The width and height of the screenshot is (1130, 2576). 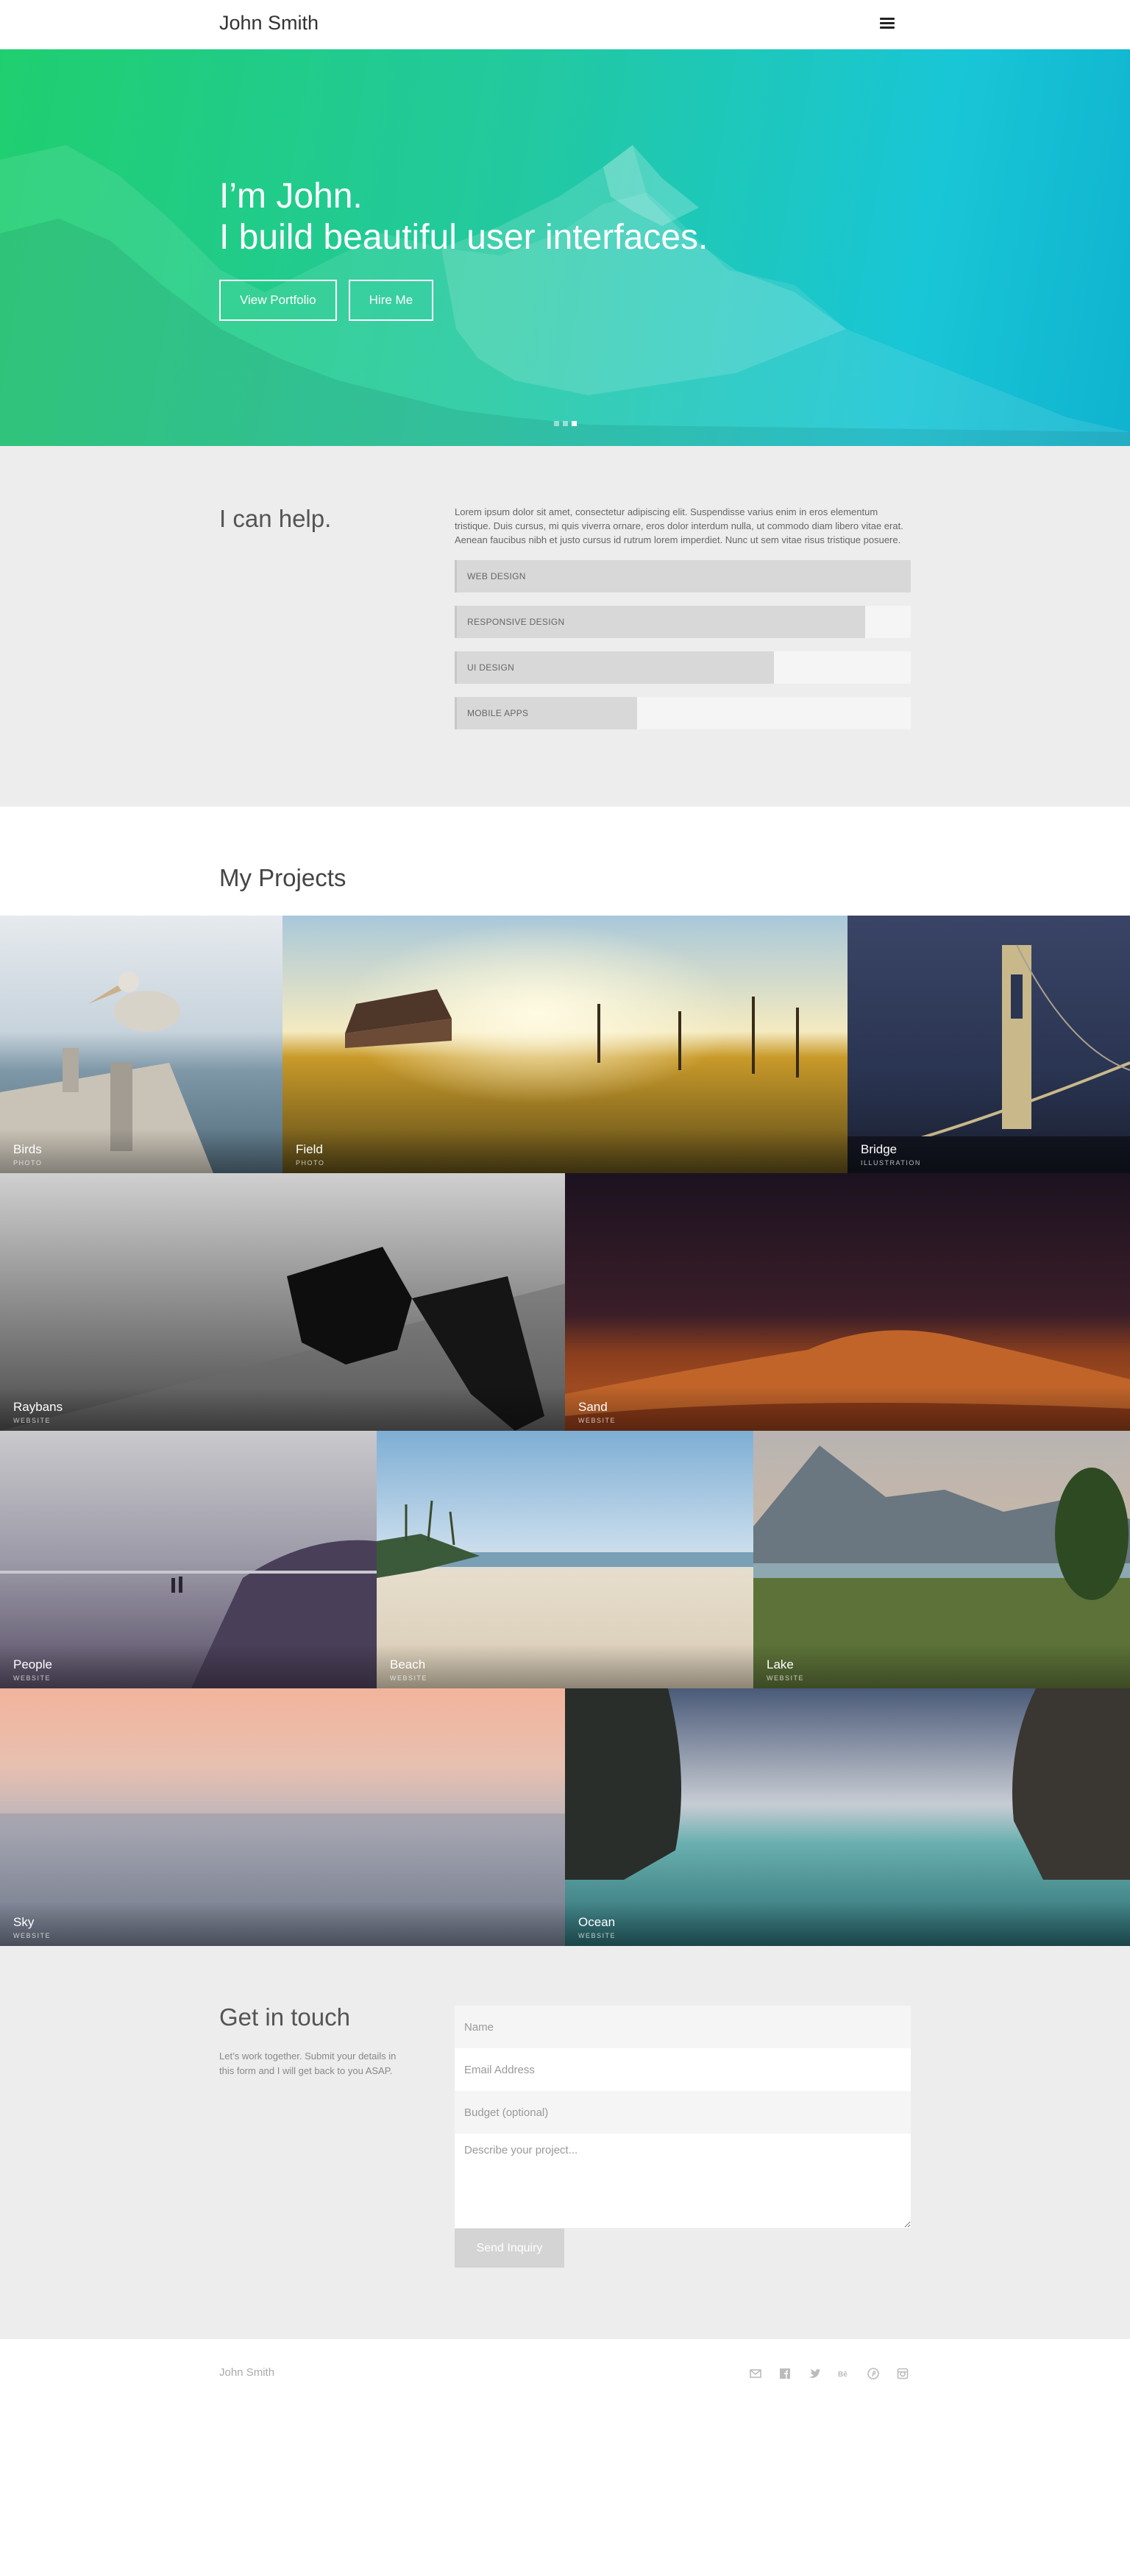 What do you see at coordinates (496, 576) in the screenshot?
I see `skill-label: WEB DESIGN` at bounding box center [496, 576].